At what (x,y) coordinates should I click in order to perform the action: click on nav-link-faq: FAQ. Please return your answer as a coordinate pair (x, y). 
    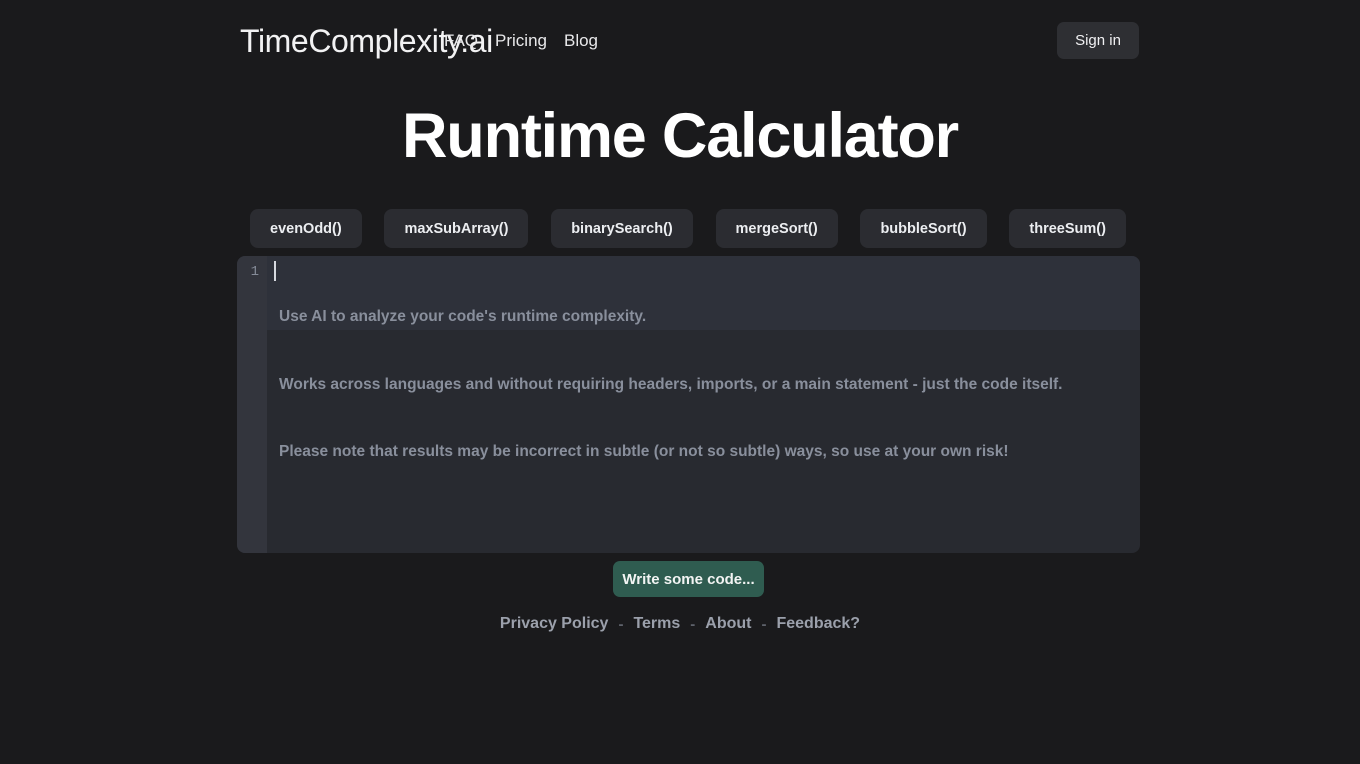
    Looking at the image, I should click on (461, 41).